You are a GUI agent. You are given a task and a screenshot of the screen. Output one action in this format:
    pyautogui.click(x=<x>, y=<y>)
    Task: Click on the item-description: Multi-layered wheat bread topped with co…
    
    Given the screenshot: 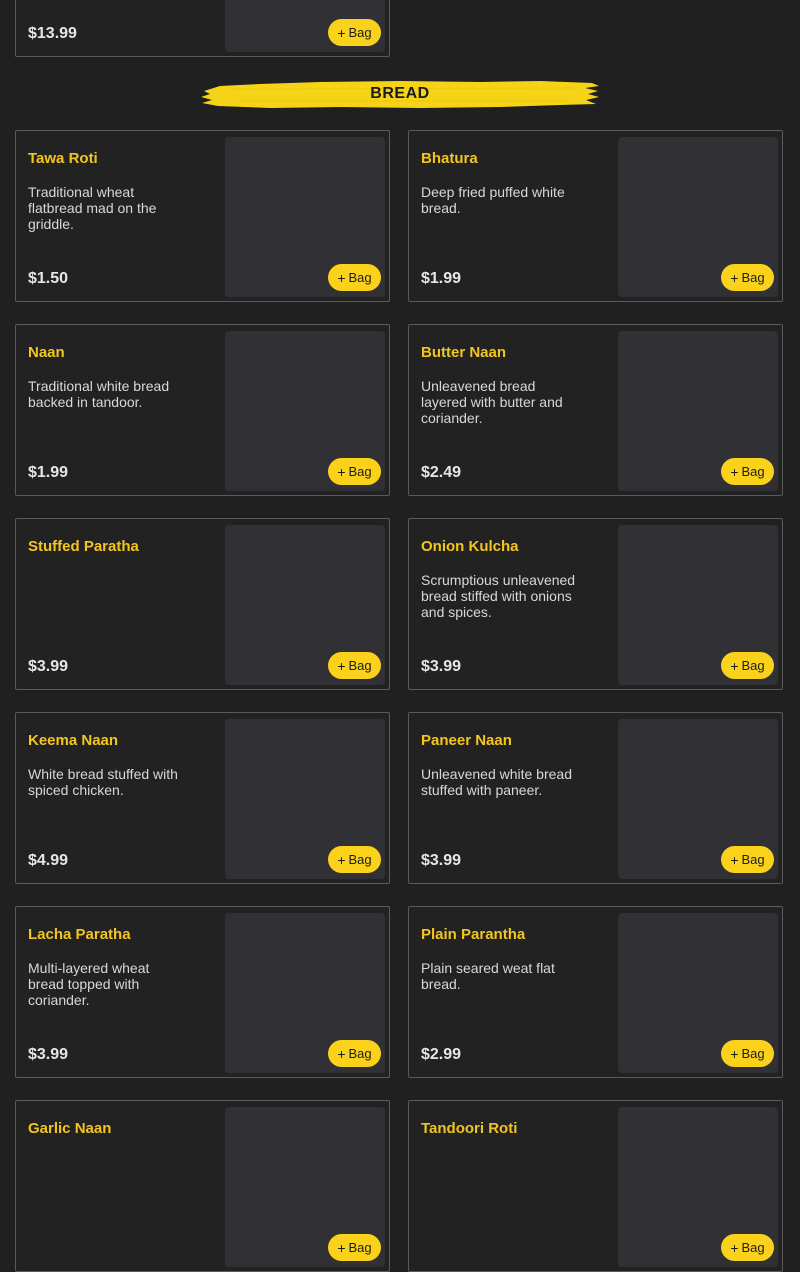 What is the action you would take?
    pyautogui.click(x=89, y=984)
    